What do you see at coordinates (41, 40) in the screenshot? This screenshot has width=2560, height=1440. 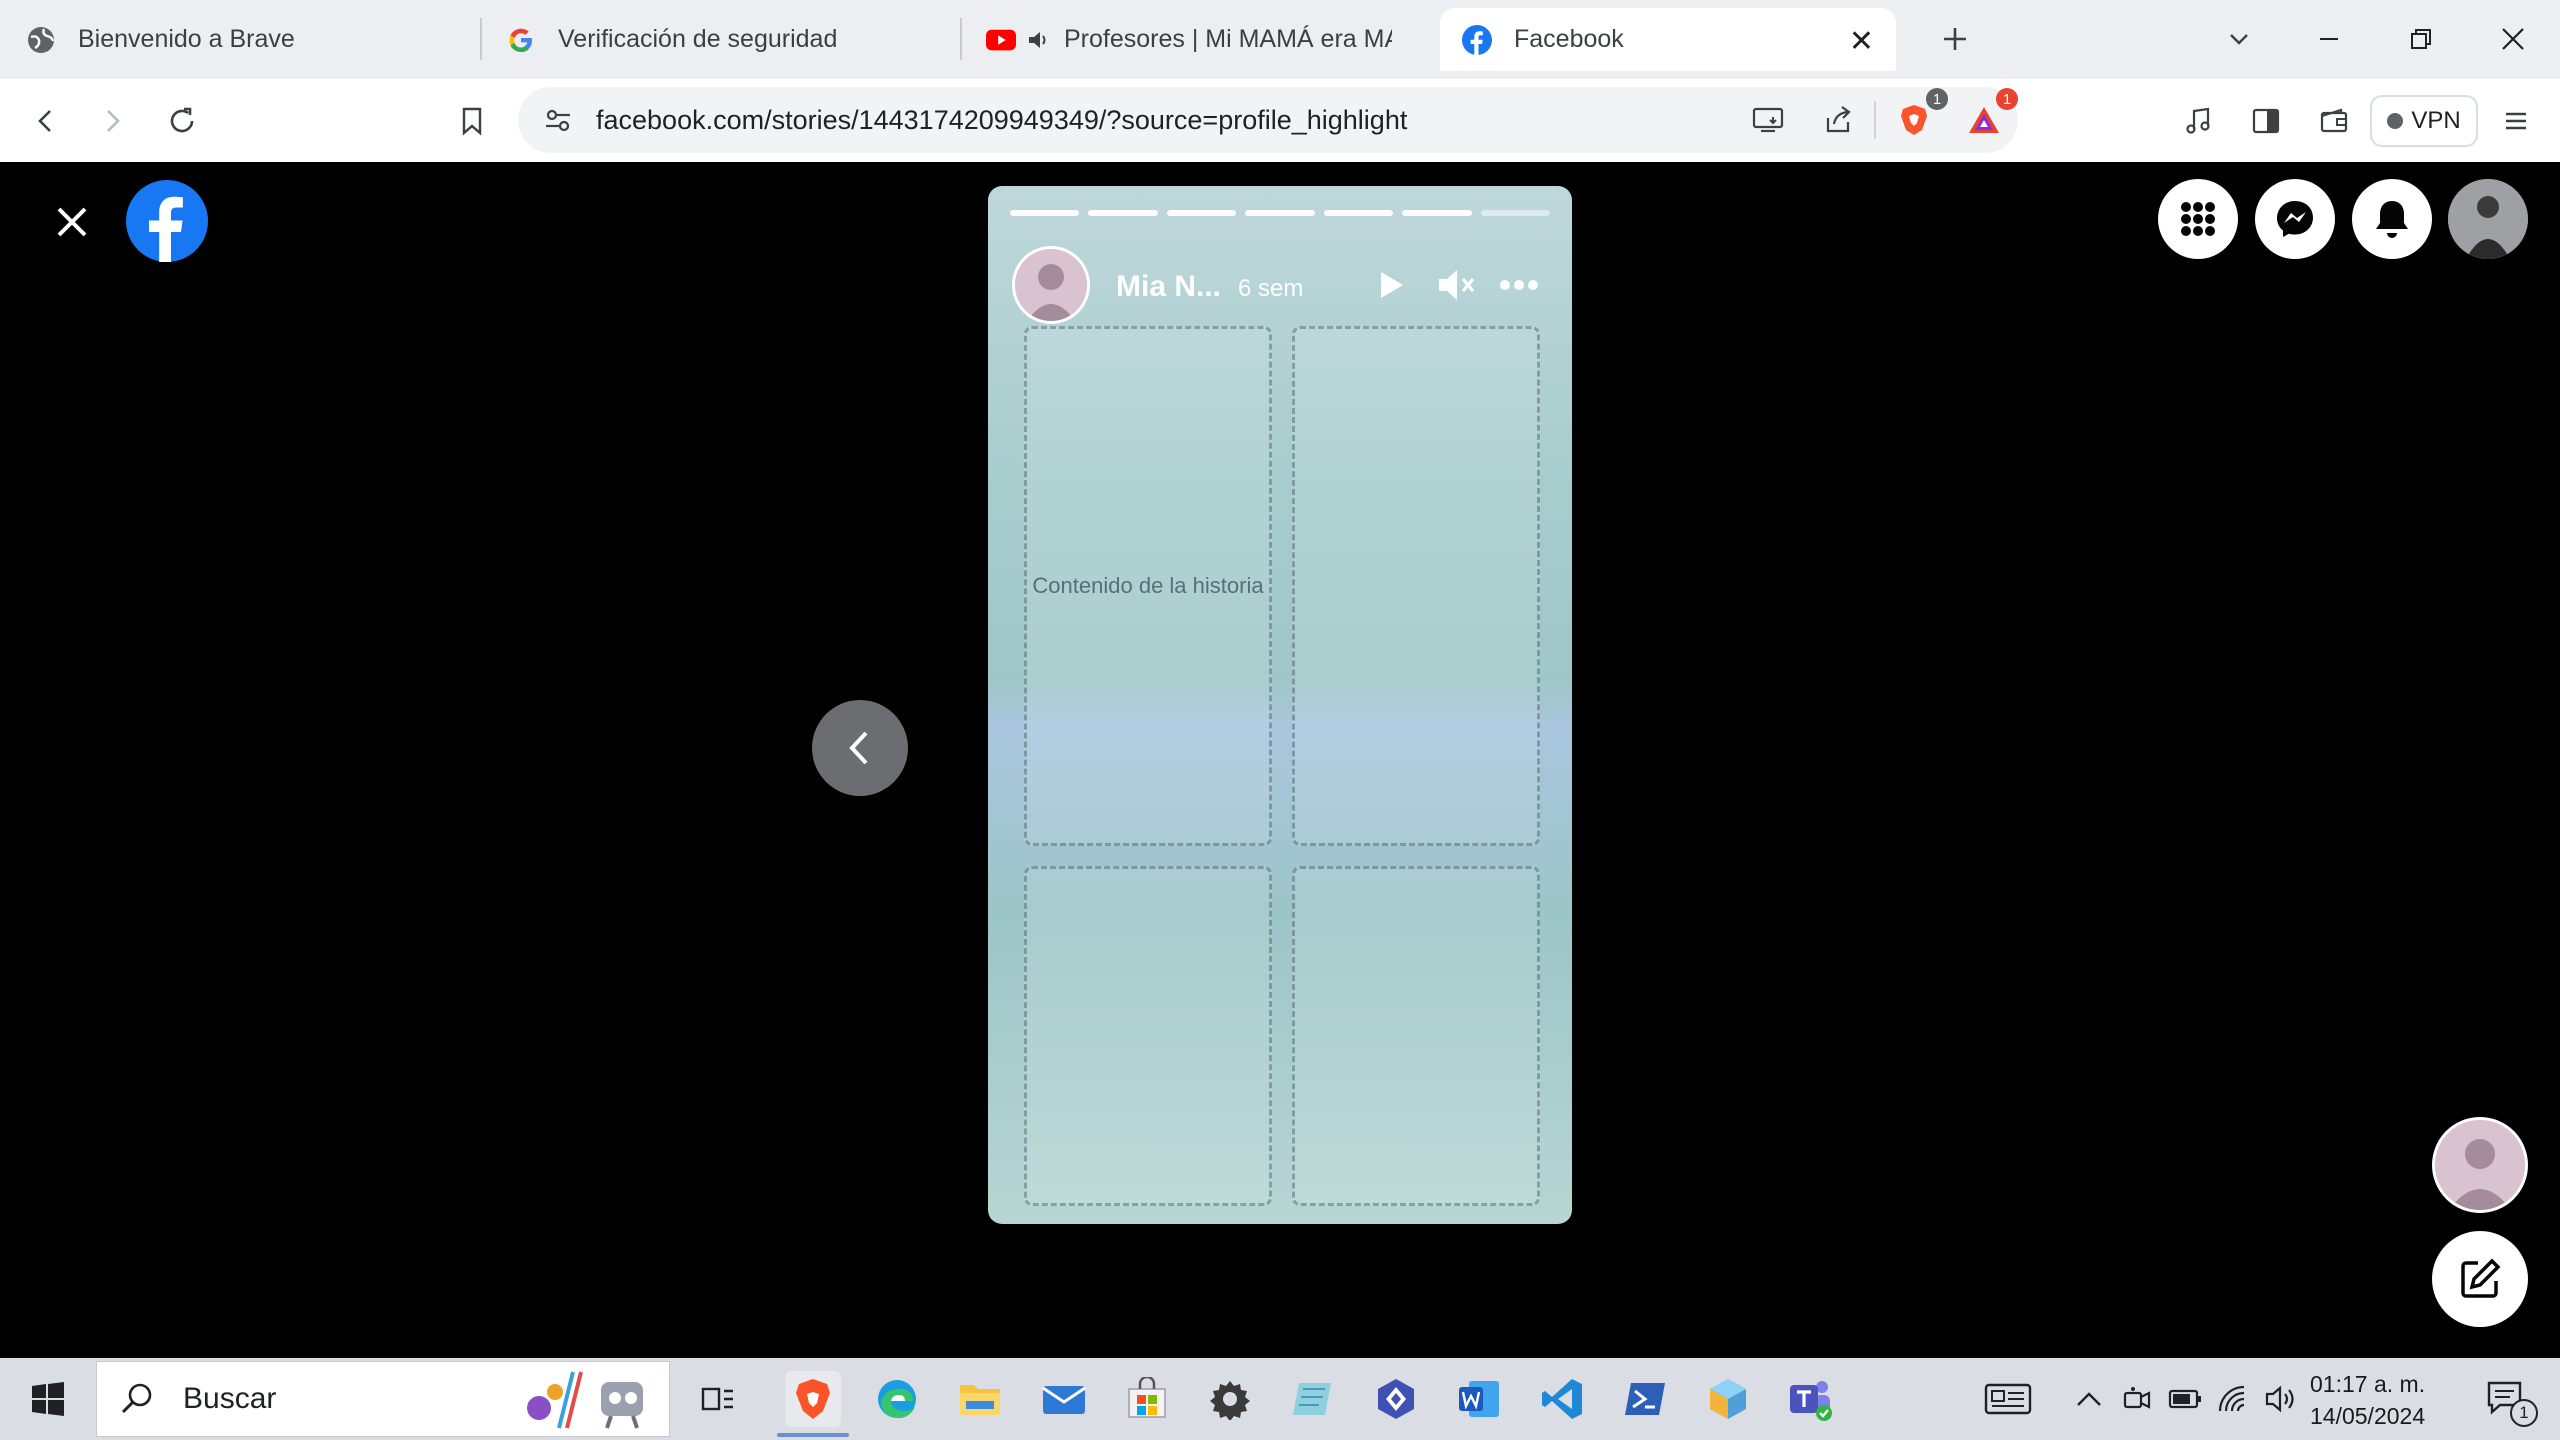 I see `globe-icon` at bounding box center [41, 40].